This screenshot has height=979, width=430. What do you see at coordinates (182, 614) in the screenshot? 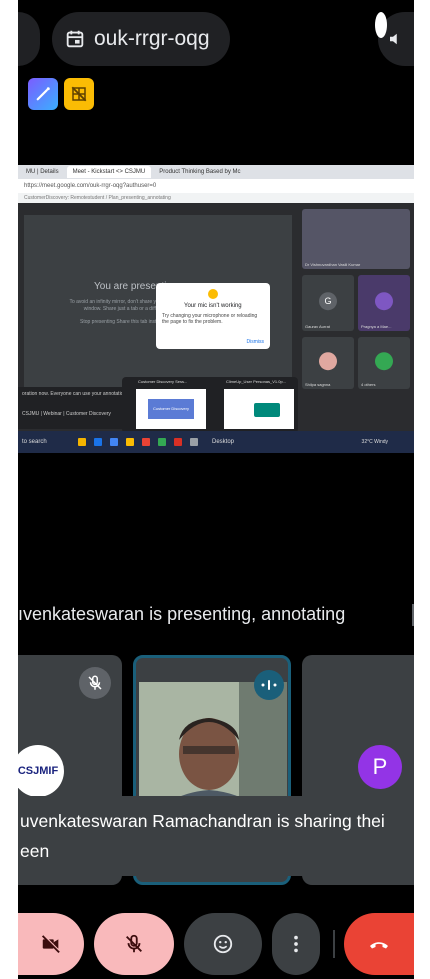
I see `presenting-banner: ıvenkateswaran is presenting, annotating` at bounding box center [182, 614].